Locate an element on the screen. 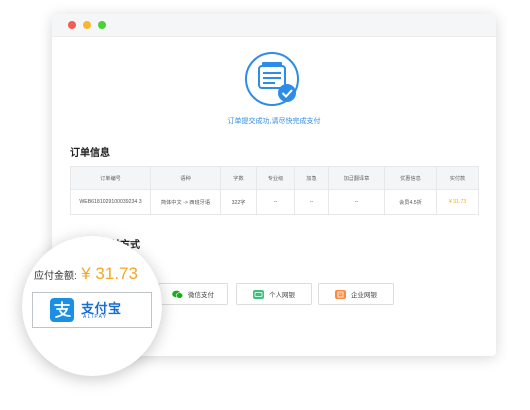 The image size is (530, 410). personal-bank-label: 个人网银 is located at coordinates (282, 295).